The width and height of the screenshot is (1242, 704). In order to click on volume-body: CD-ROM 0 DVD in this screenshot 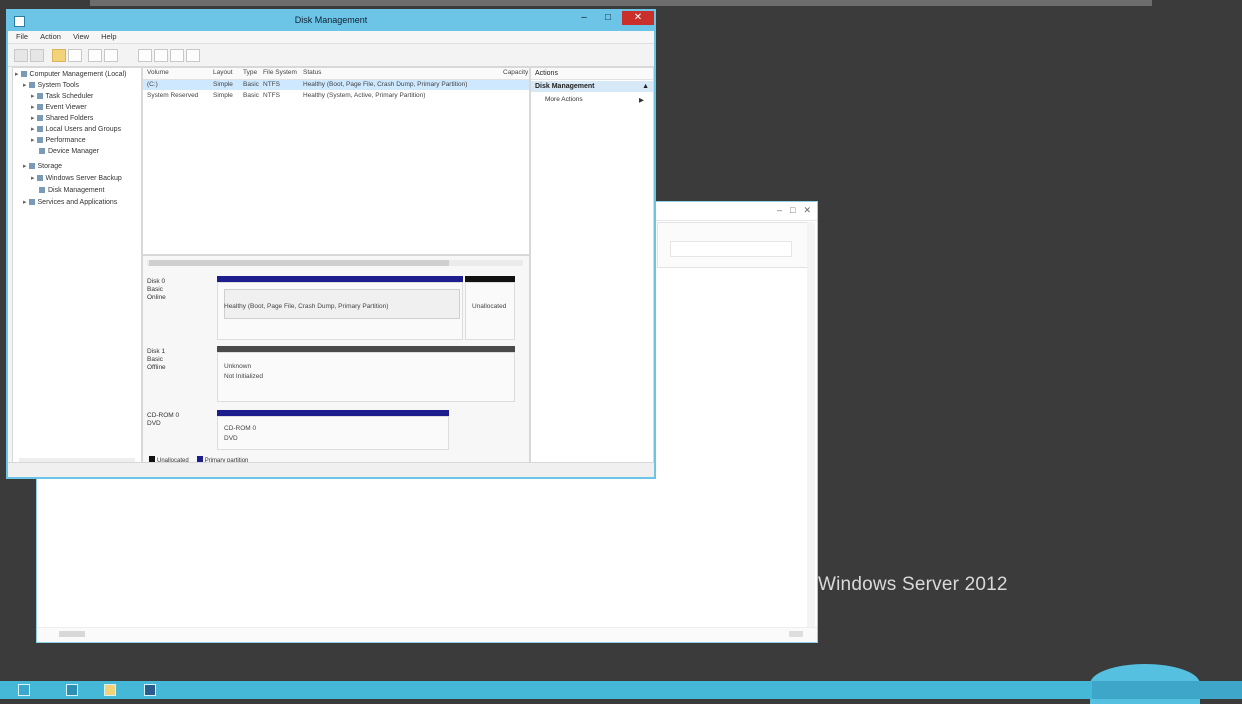, I will do `click(333, 433)`.